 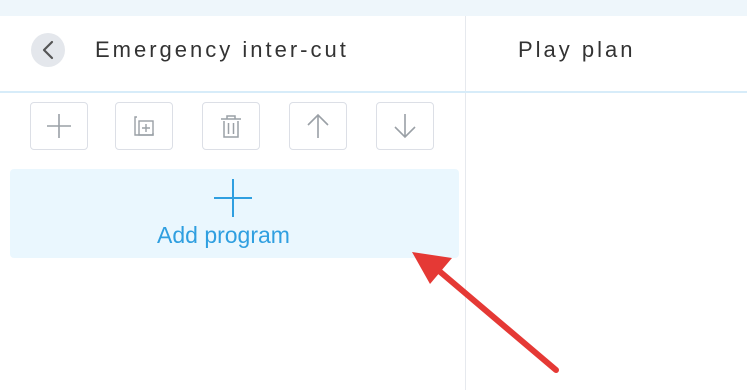 I want to click on chevron-left-icon, so click(x=48, y=50).